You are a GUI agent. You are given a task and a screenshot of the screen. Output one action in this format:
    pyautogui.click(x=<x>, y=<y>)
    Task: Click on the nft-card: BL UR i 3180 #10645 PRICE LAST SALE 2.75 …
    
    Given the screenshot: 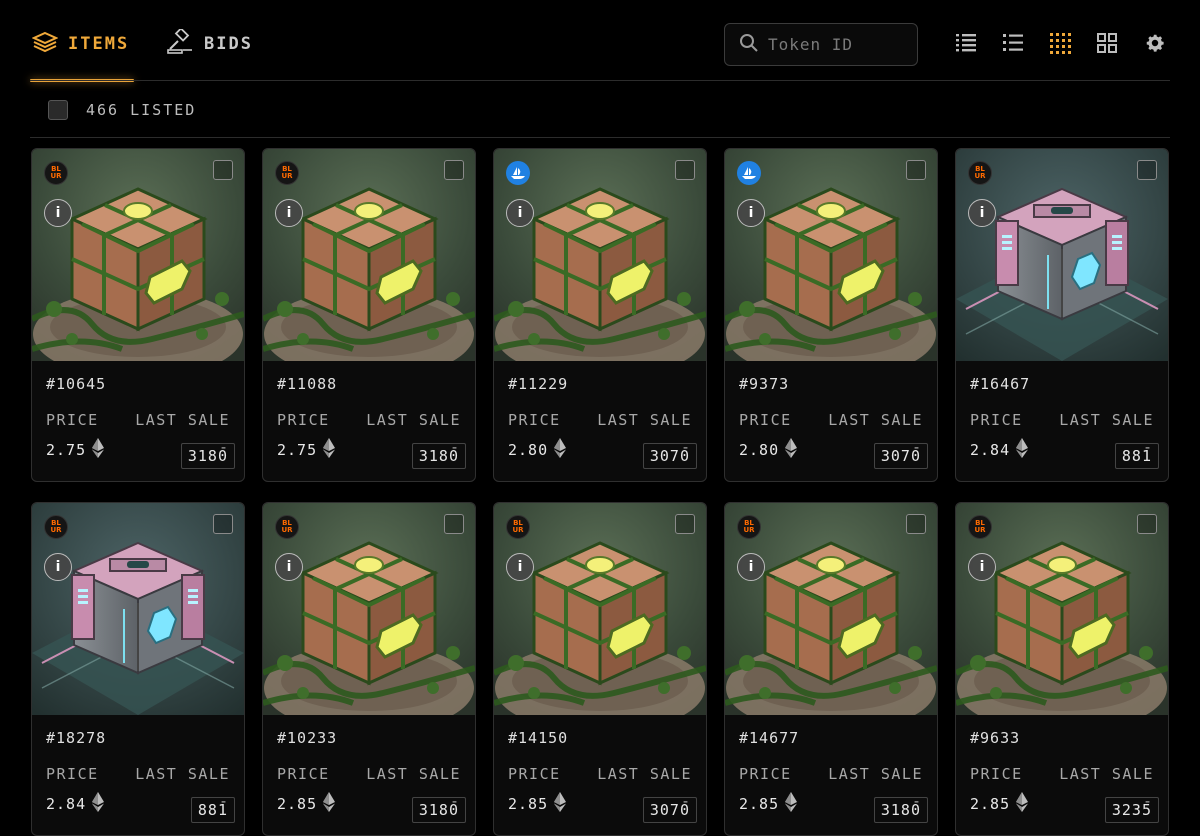 What is the action you would take?
    pyautogui.click(x=138, y=315)
    